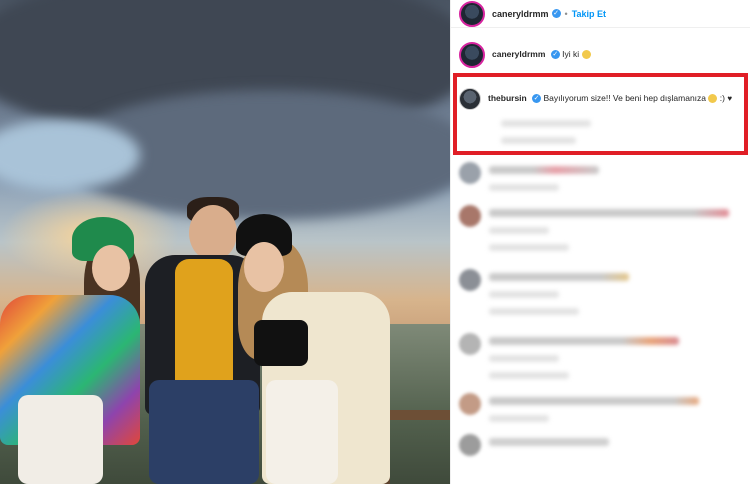  What do you see at coordinates (520, 14) in the screenshot?
I see `author-username: caneryldrmm` at bounding box center [520, 14].